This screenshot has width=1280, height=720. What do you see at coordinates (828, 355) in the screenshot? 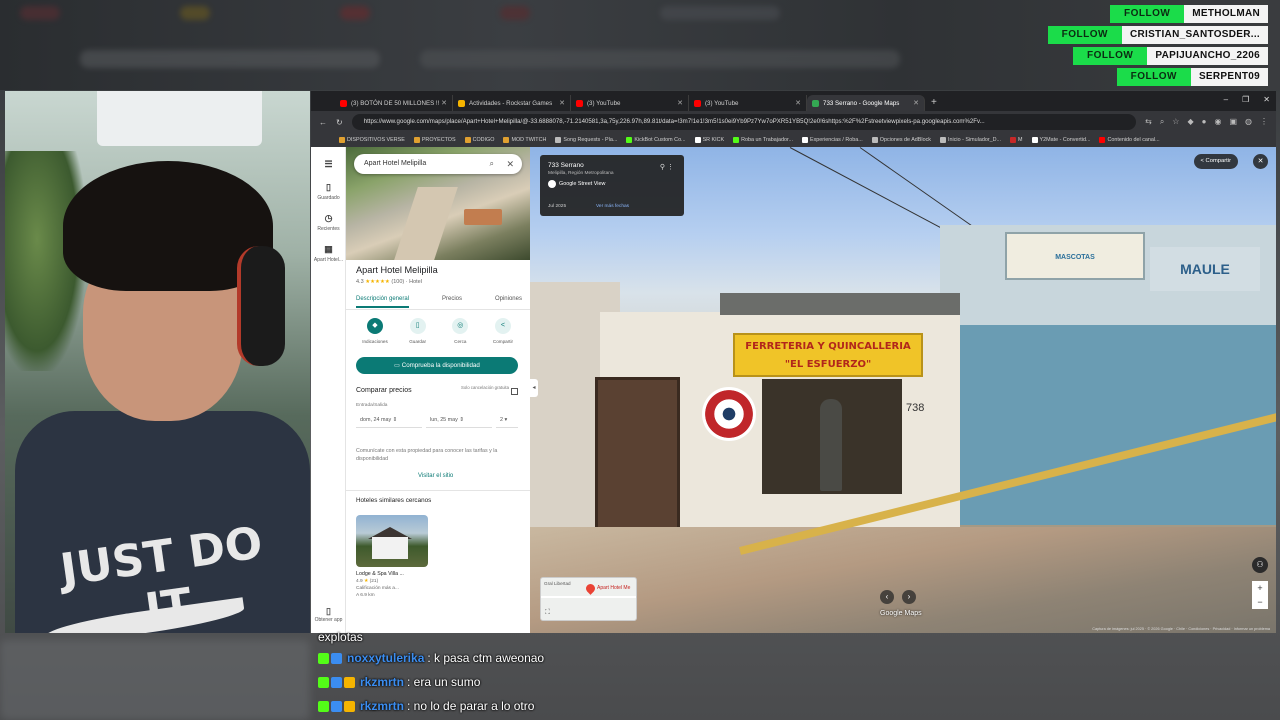
I see `shop-sign: FERRETERIA Y QUINCALLERIA "EL ESFUERZO"` at bounding box center [828, 355].